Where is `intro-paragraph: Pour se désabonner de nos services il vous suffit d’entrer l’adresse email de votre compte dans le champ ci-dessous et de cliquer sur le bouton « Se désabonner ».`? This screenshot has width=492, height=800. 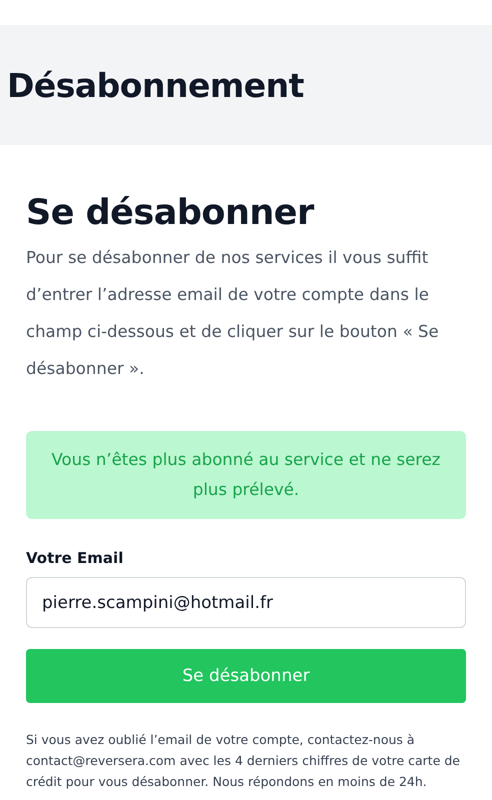
intro-paragraph: Pour se désabonner de nos services il vous suffit d’entrer l’adresse email de votre compte dans le champ ci-dessous et de cliquer sur le bouton « Se désabonner ». is located at coordinates (233, 313).